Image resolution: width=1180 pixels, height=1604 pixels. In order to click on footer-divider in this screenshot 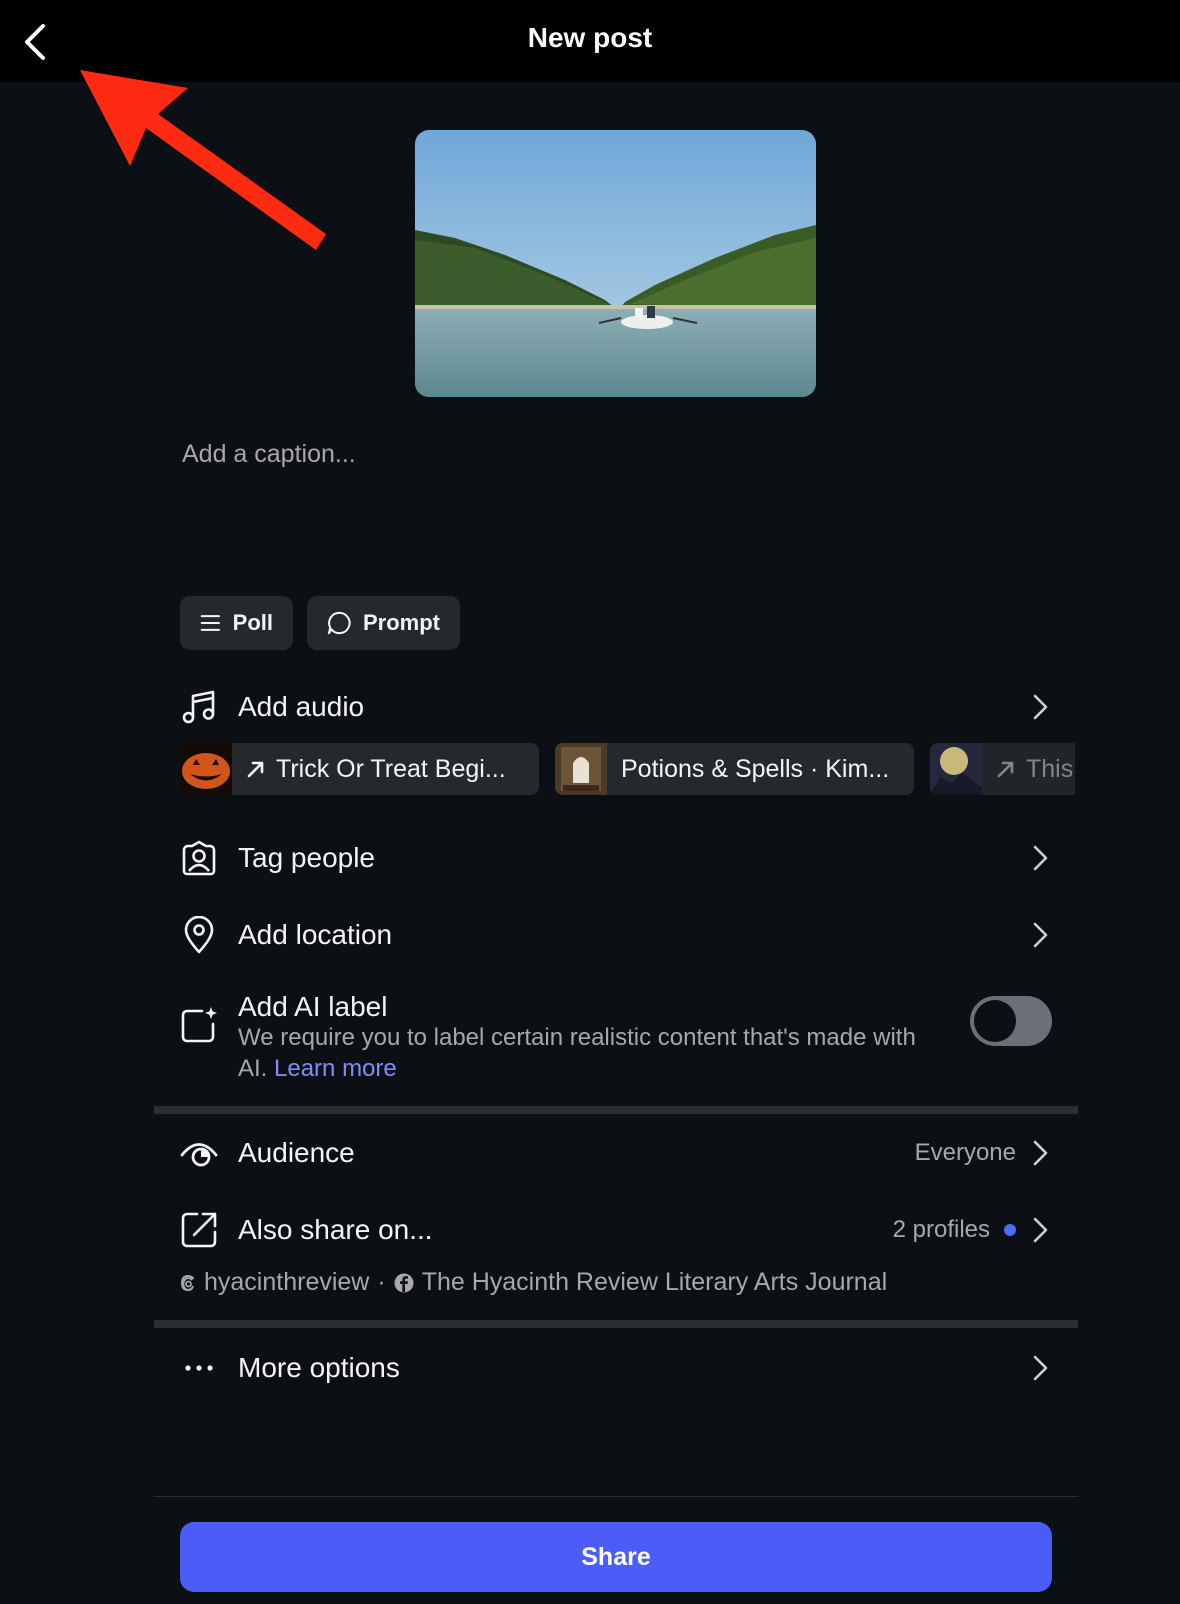, I will do `click(616, 1496)`.